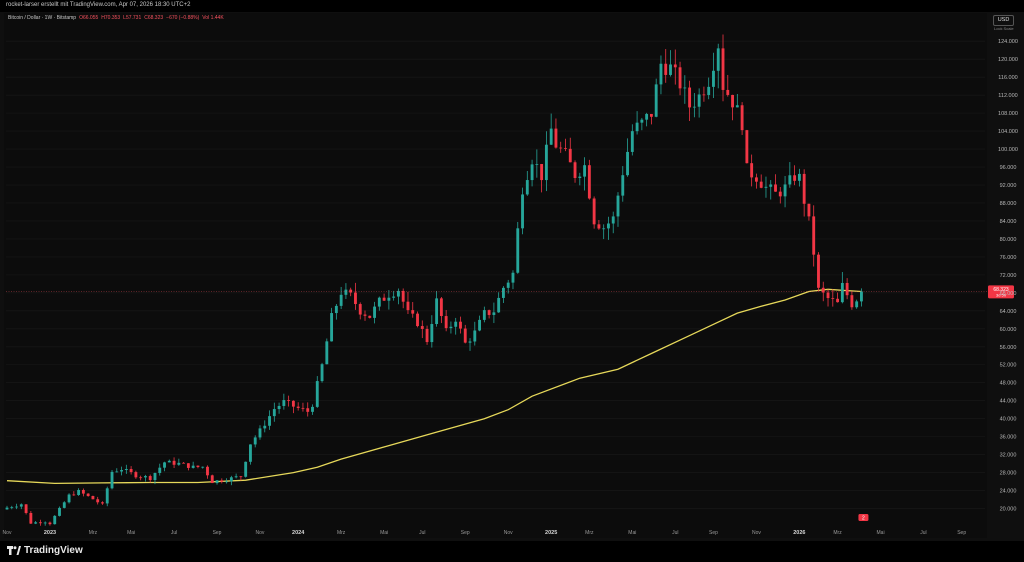 This screenshot has width=1024, height=562. Describe the element at coordinates (45, 550) in the screenshot. I see `tradingview-branding: TradingView` at that location.